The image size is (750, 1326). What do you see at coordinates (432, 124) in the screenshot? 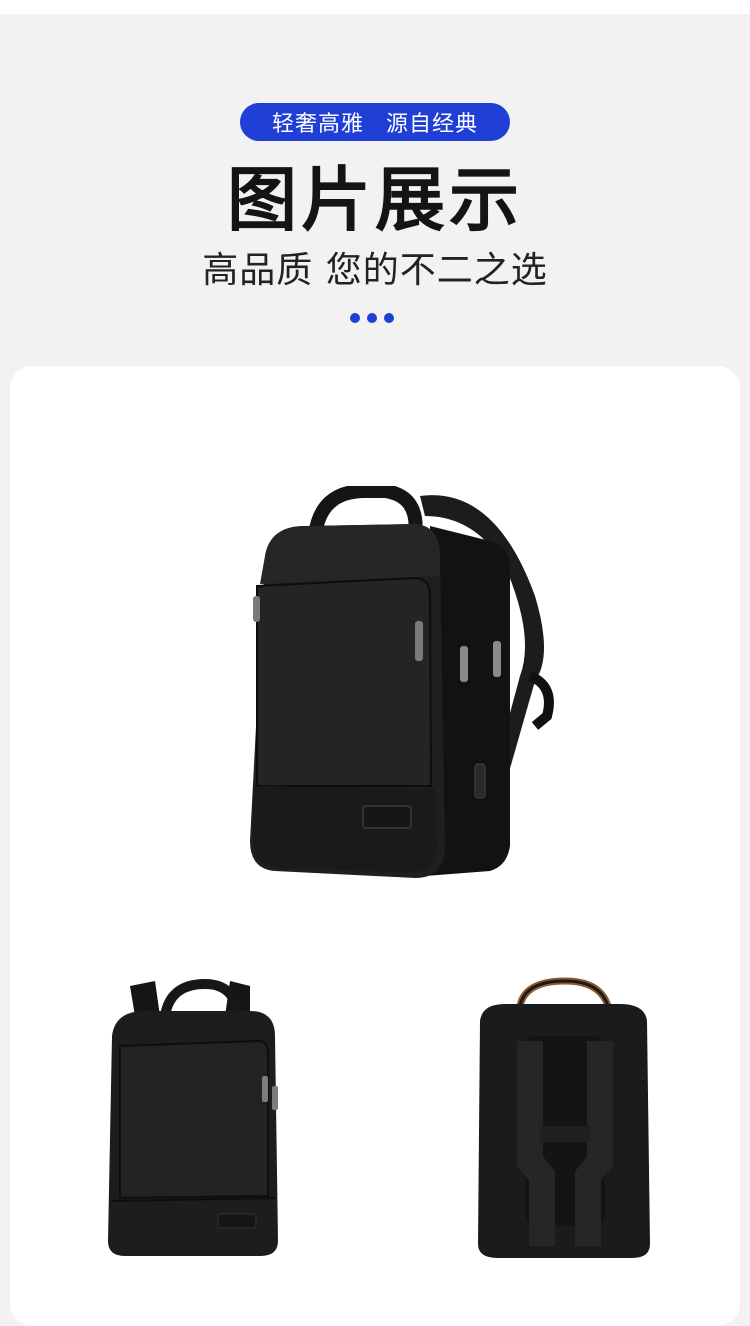
I see `tag-right-text: 源自经典` at bounding box center [432, 124].